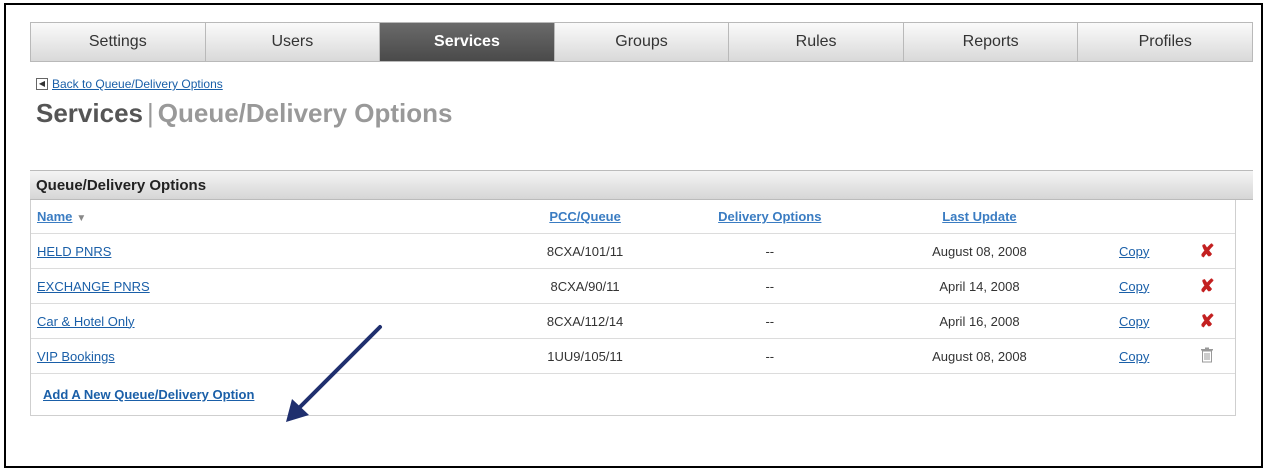 The width and height of the screenshot is (1267, 472). I want to click on column-name: Name ▼, so click(265, 216).